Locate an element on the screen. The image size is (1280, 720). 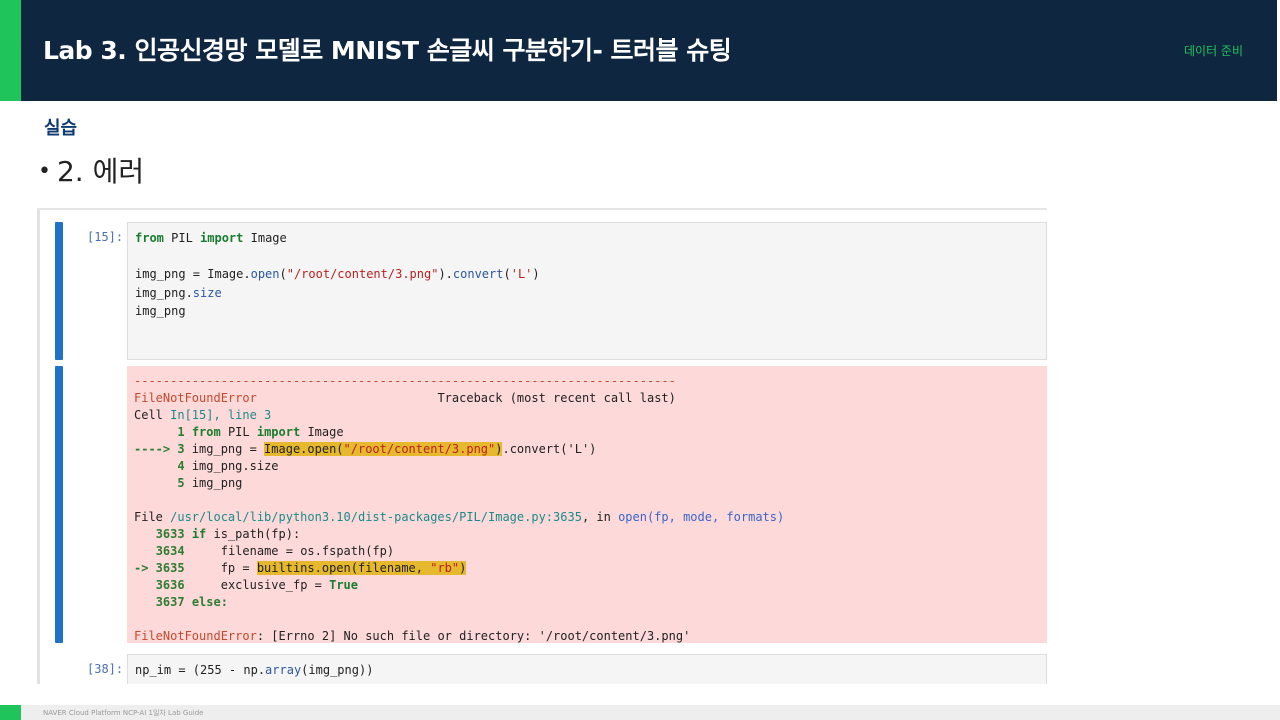
cell-reference: In[15], line 3 is located at coordinates (221, 415).